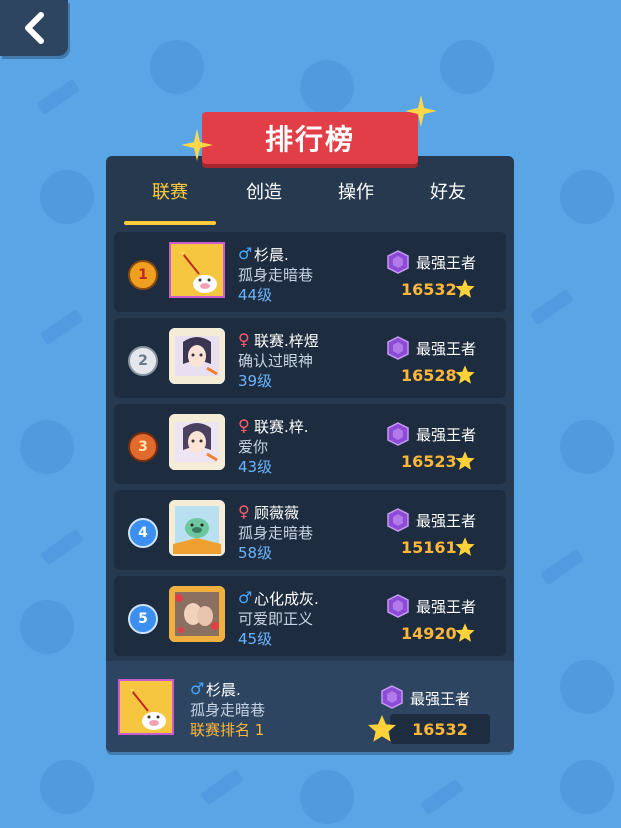 This screenshot has height=828, width=621. Describe the element at coordinates (429, 547) in the screenshot. I see `score: 15161` at that location.